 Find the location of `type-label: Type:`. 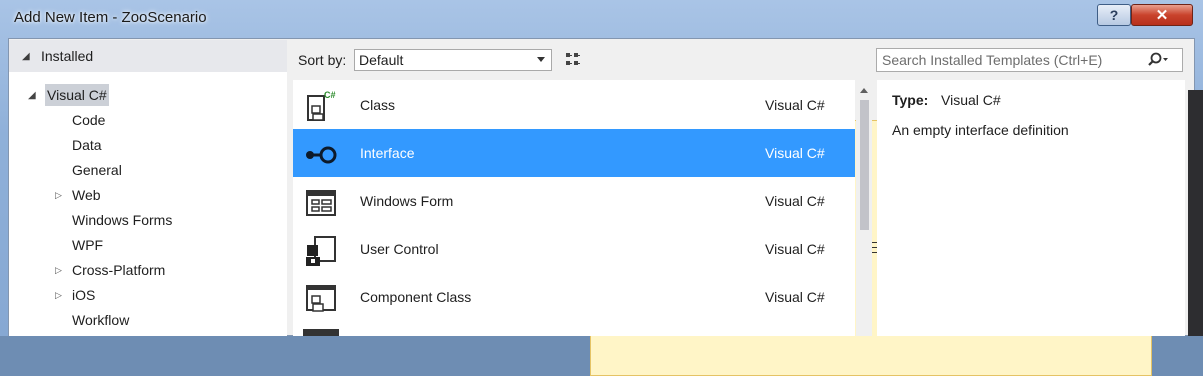

type-label: Type: is located at coordinates (910, 100).